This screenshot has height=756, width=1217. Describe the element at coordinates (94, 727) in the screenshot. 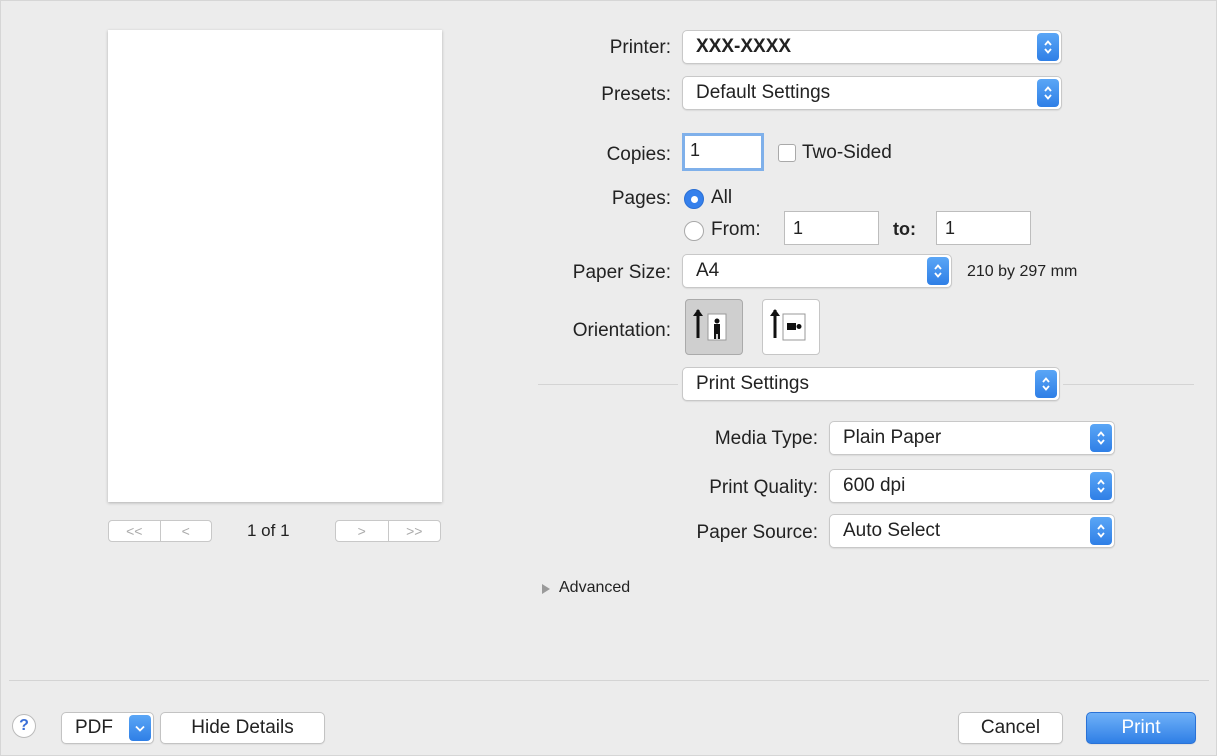

I see `pdf-label: PDF` at that location.